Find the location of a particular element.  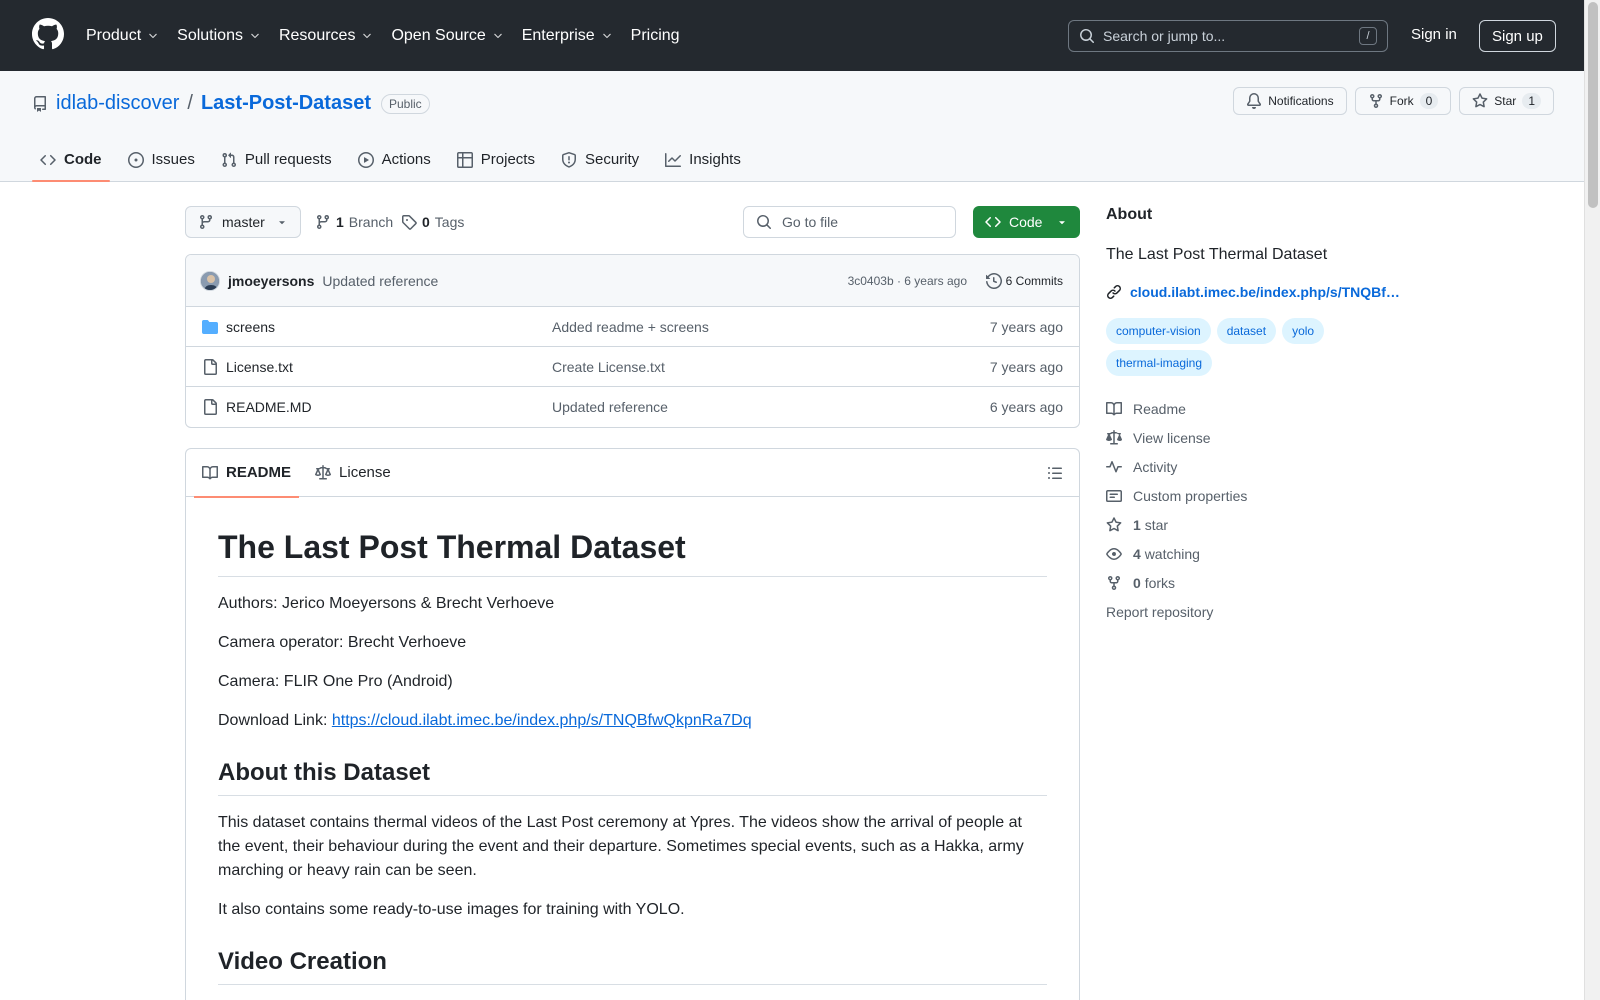

github-logo-icon is located at coordinates (48, 34).